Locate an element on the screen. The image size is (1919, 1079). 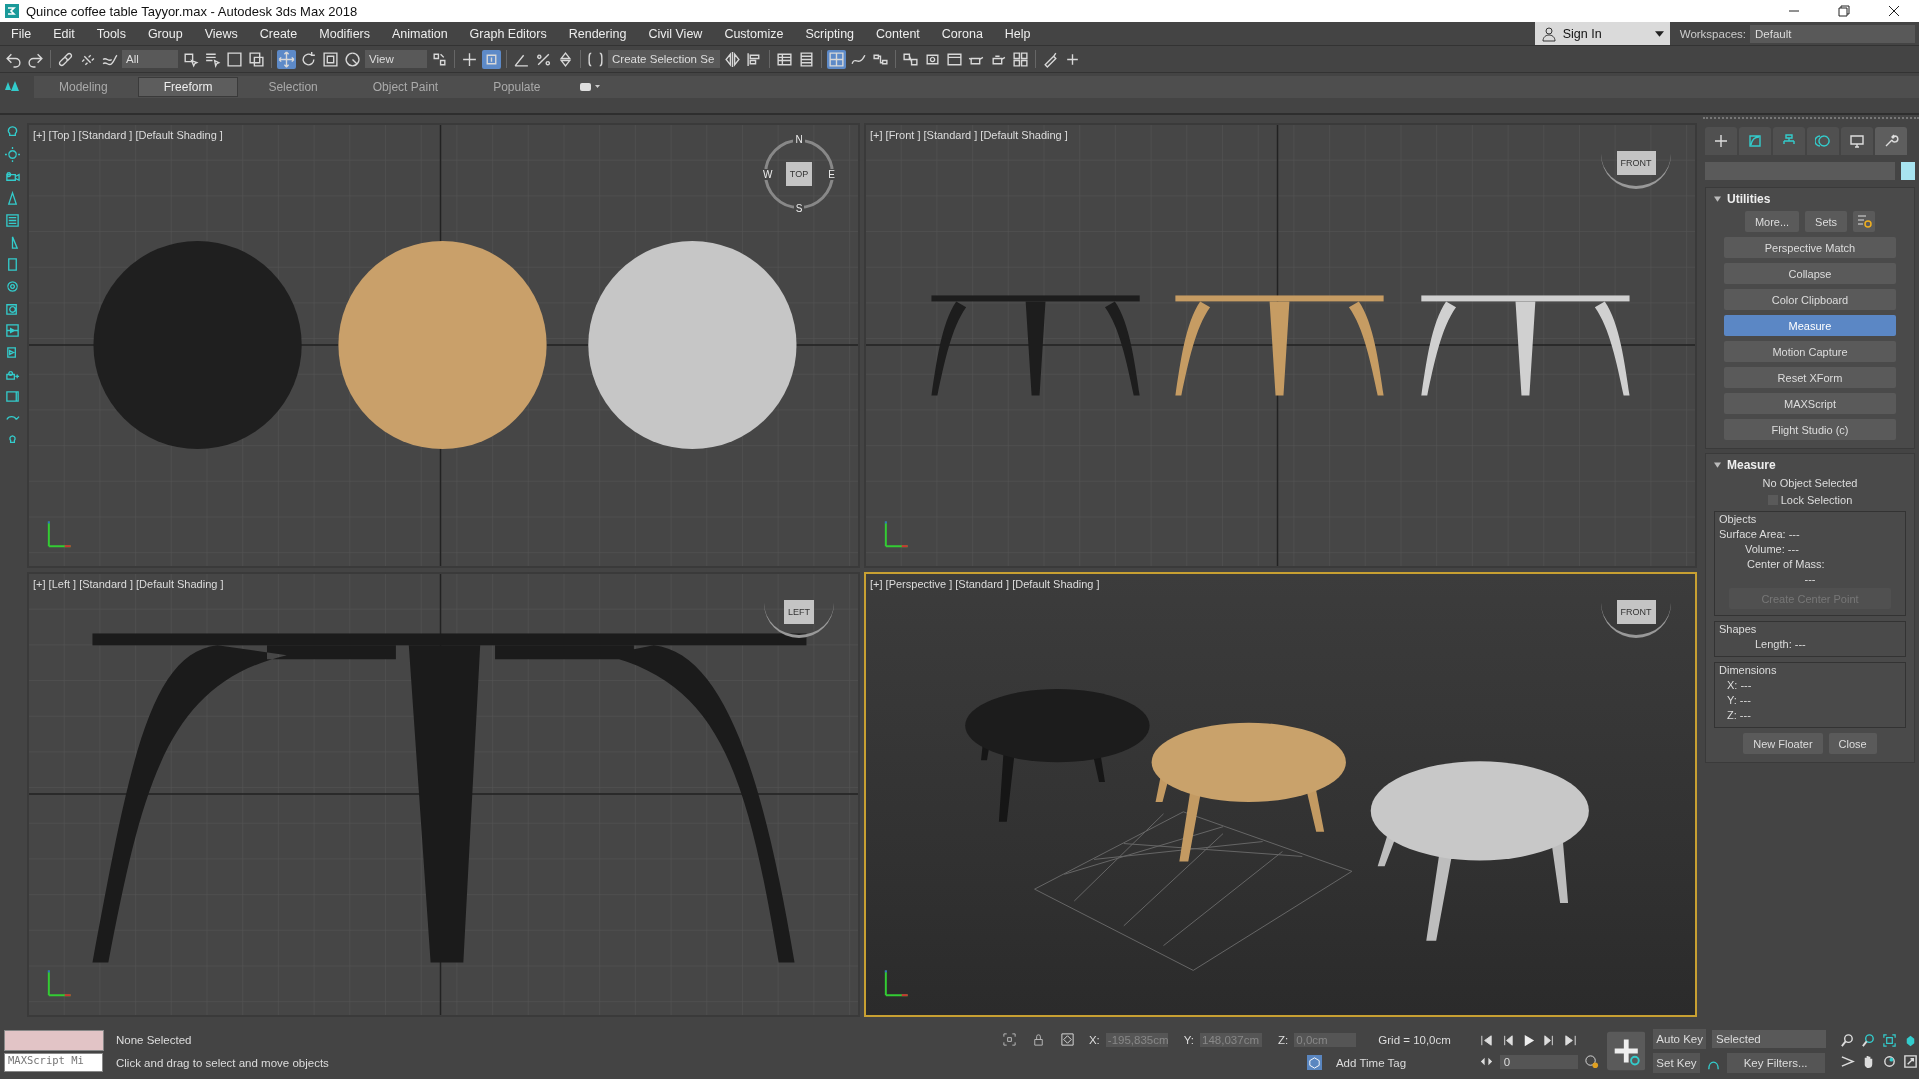
view-cube-face: FRONT is located at coordinates (1636, 611).